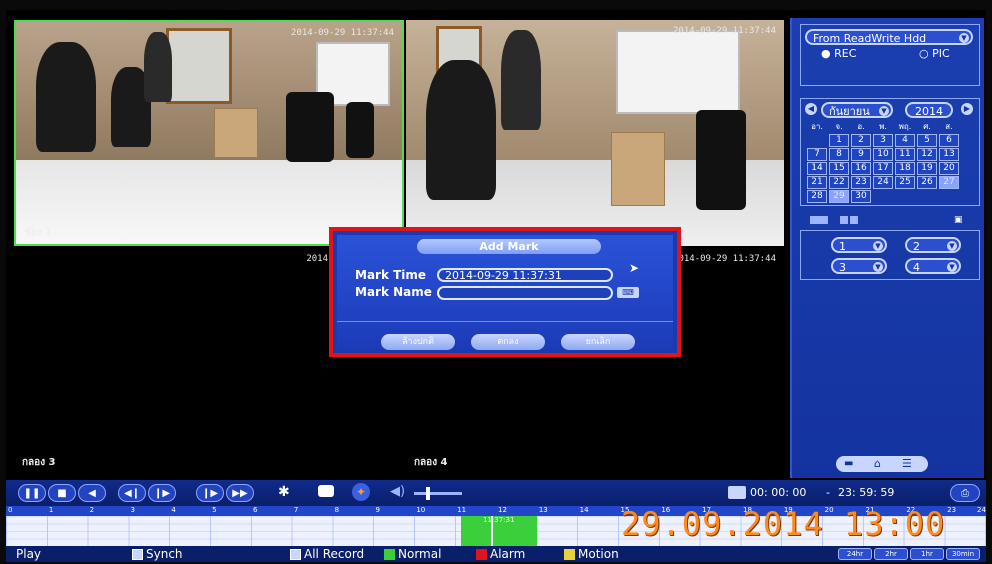 This screenshot has width=992, height=564. What do you see at coordinates (240, 493) in the screenshot?
I see `fast-forward-button: ▶▶` at bounding box center [240, 493].